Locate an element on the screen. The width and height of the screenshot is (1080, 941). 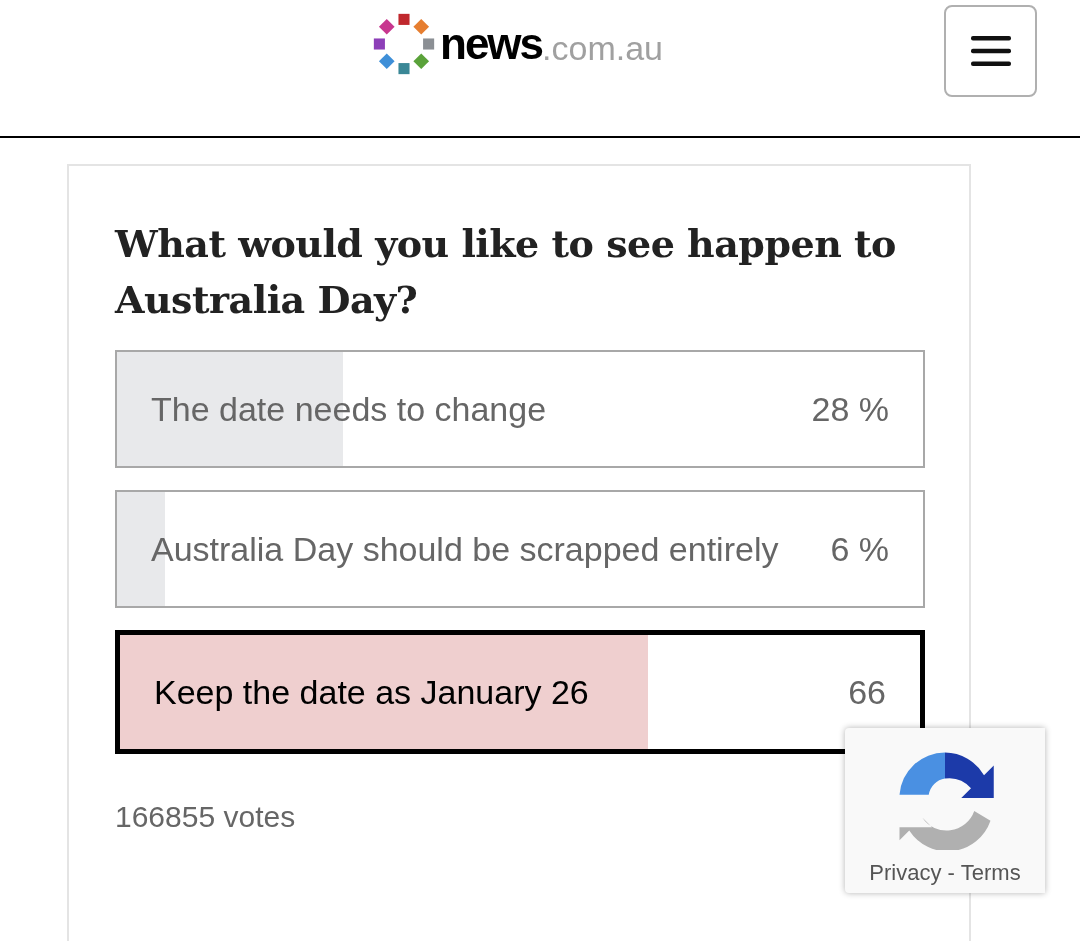
logo-wordmark: news is located at coordinates (491, 44).